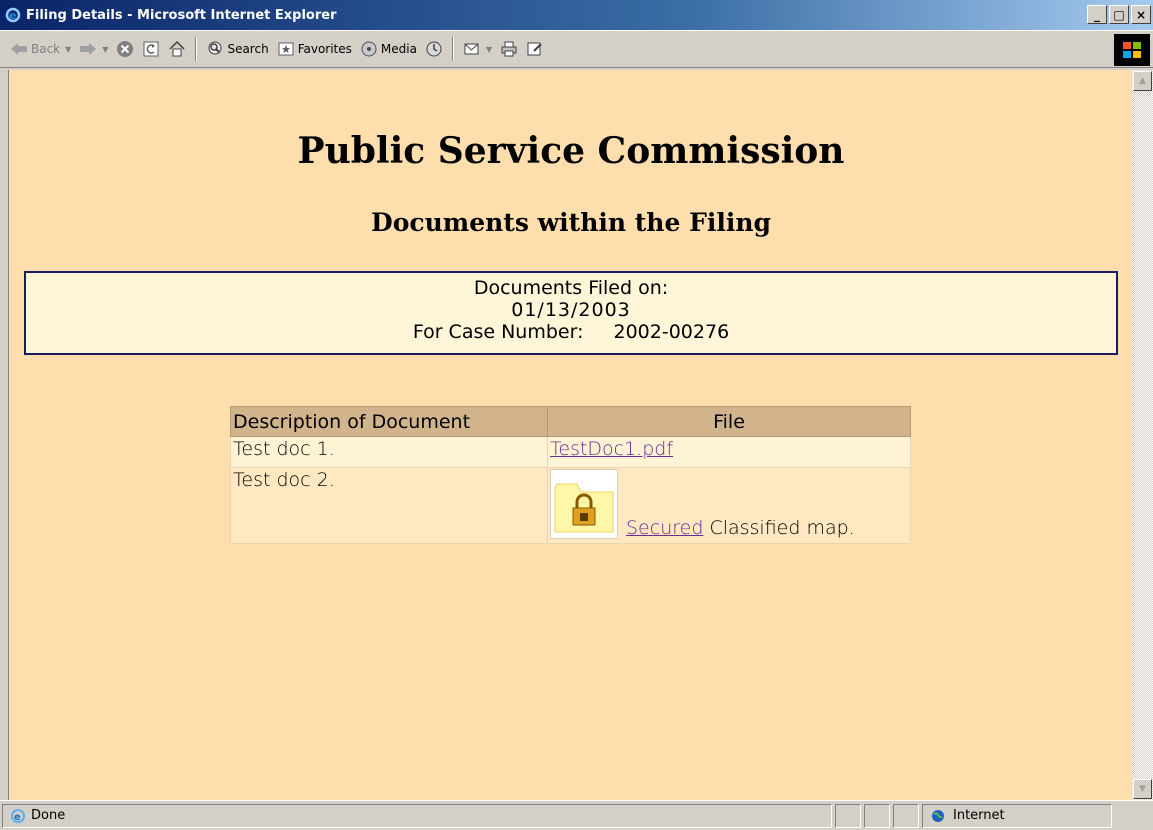 This screenshot has width=1153, height=830. I want to click on document-file-cell: Secured Classified map., so click(729, 505).